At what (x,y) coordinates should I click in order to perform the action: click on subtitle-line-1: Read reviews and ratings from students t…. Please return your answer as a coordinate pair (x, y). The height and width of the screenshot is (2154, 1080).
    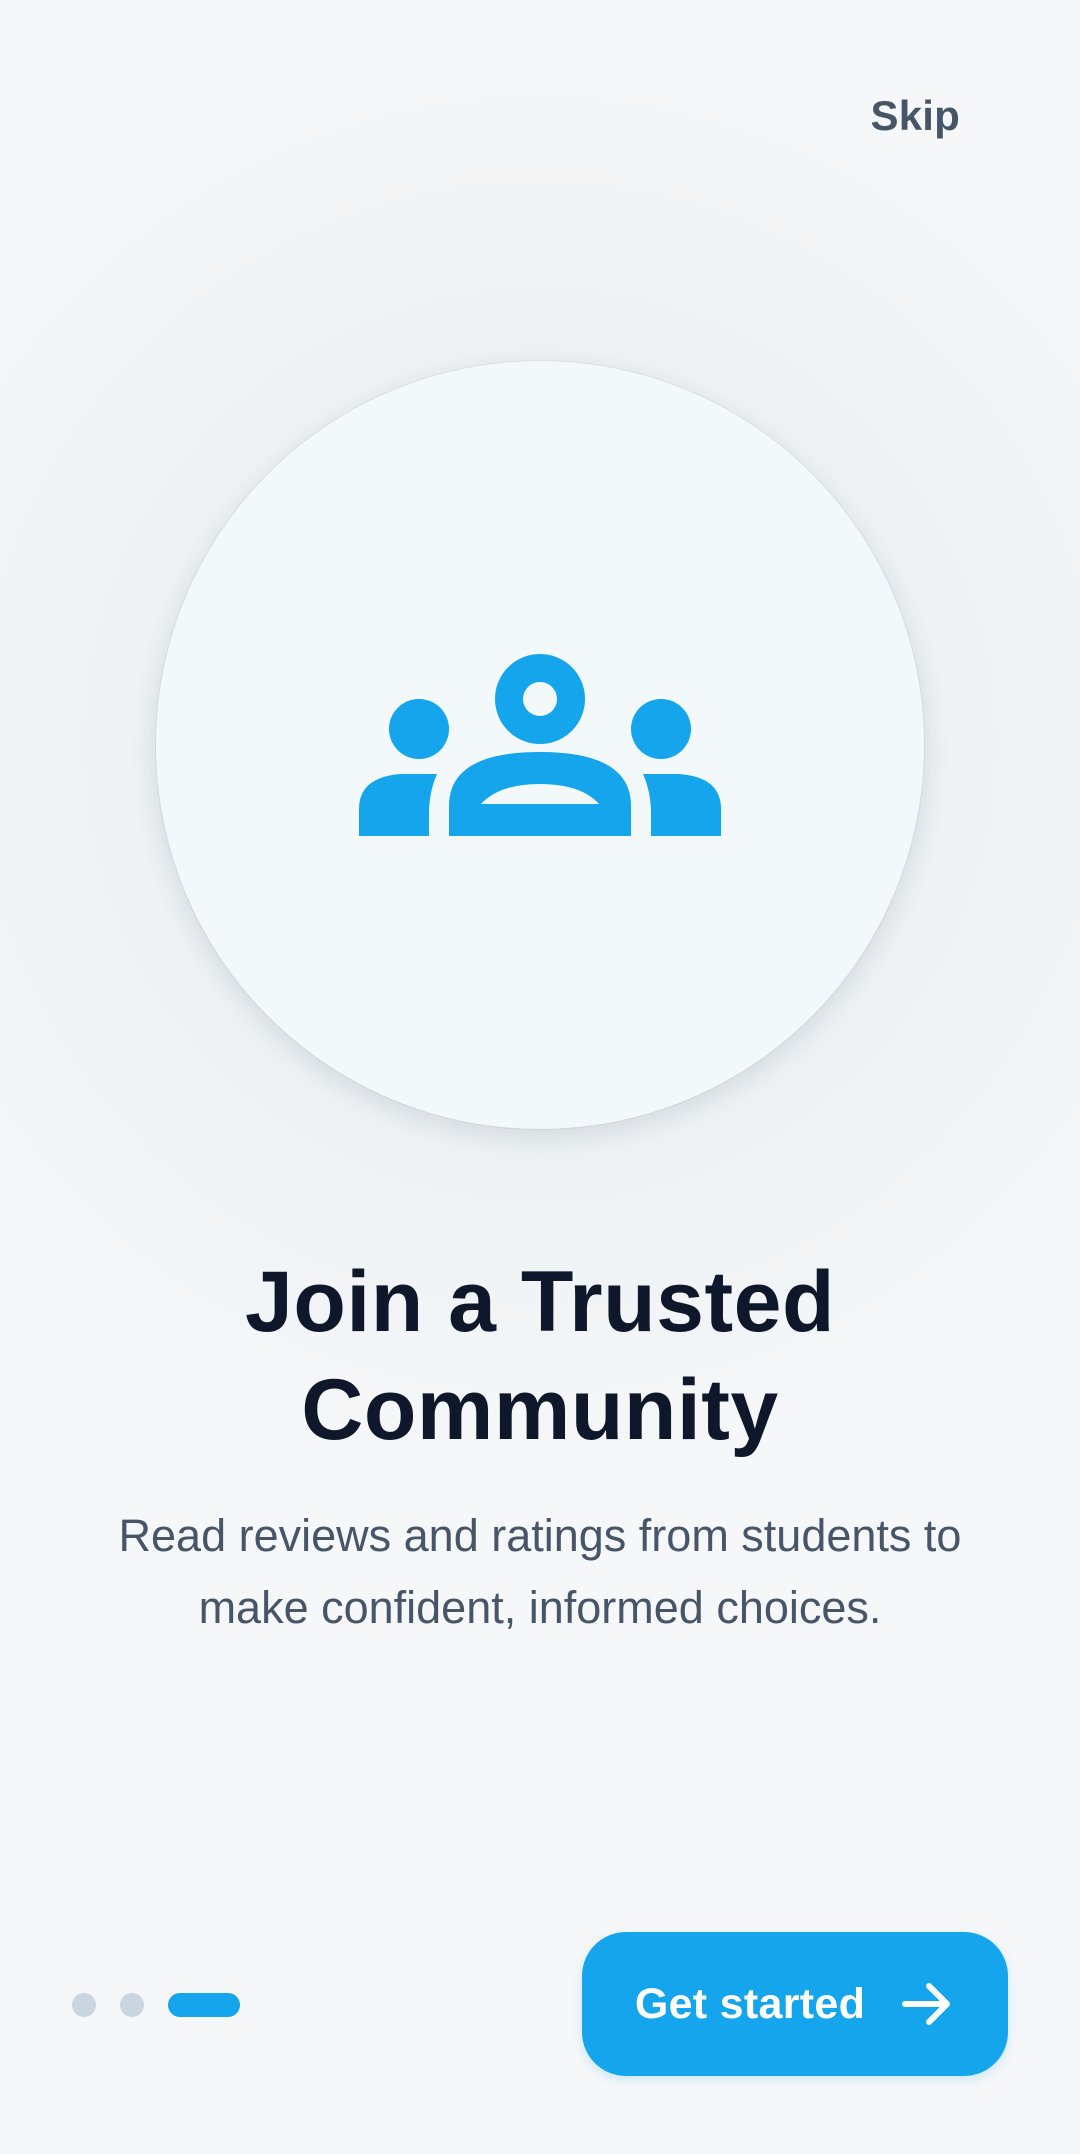
    Looking at the image, I should click on (540, 1535).